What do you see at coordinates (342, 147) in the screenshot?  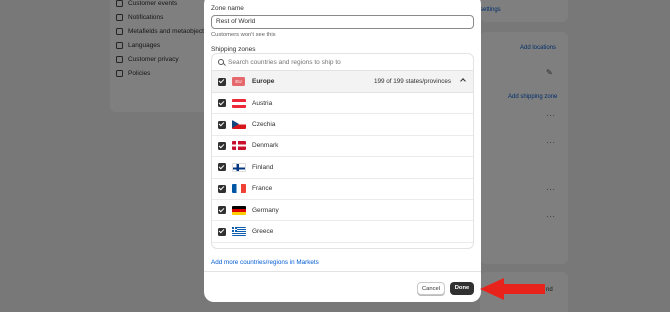 I see `country-row-denmark: Denmark` at bounding box center [342, 147].